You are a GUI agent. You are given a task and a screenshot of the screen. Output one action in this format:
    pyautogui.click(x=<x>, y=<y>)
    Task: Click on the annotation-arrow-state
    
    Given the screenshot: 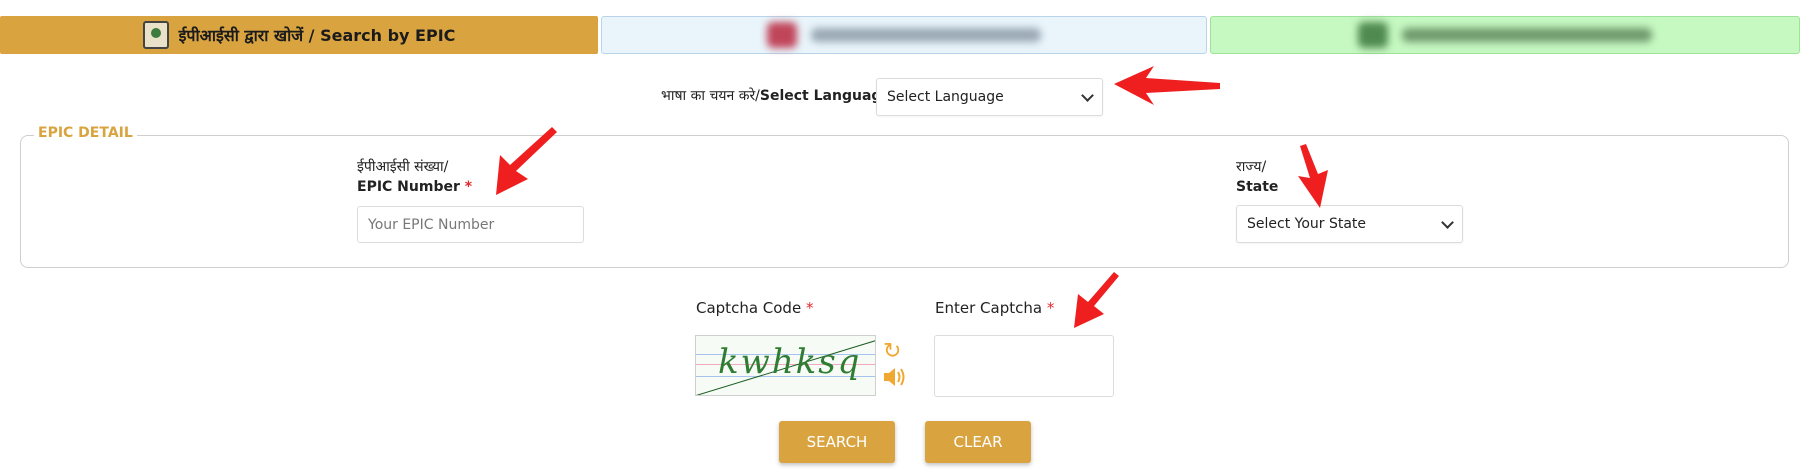 What is the action you would take?
    pyautogui.click(x=1313, y=176)
    